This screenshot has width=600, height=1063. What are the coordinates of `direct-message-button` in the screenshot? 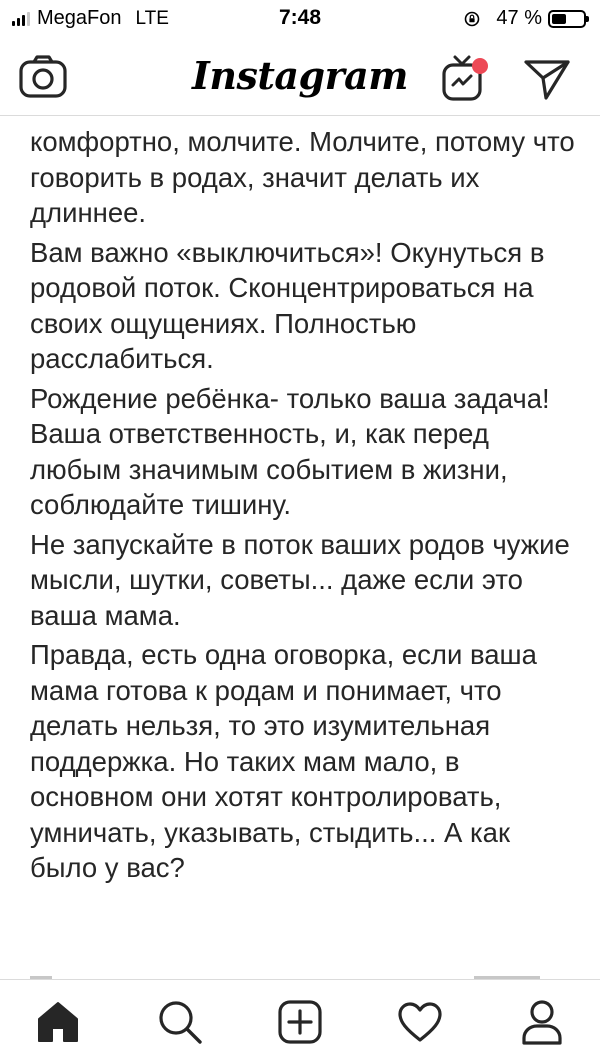 It's located at (548, 79).